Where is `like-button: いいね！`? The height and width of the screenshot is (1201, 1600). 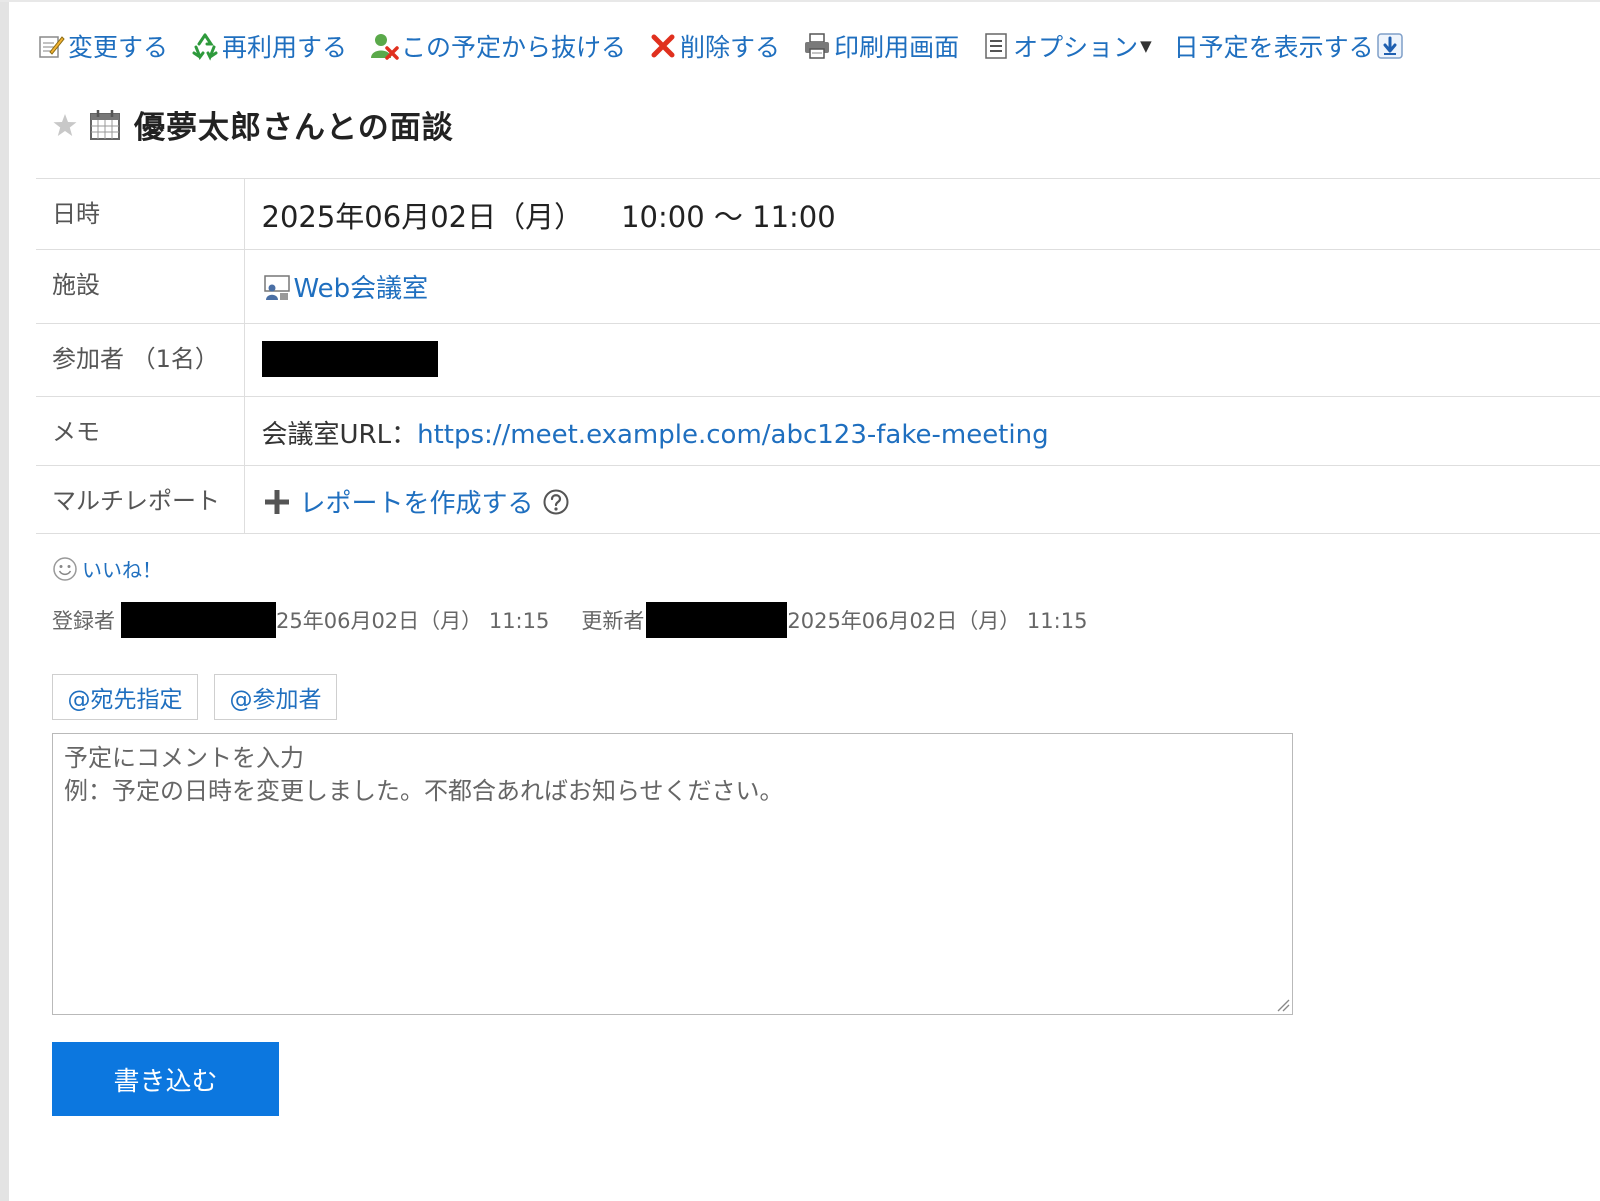
like-button: いいね！ is located at coordinates (107, 568).